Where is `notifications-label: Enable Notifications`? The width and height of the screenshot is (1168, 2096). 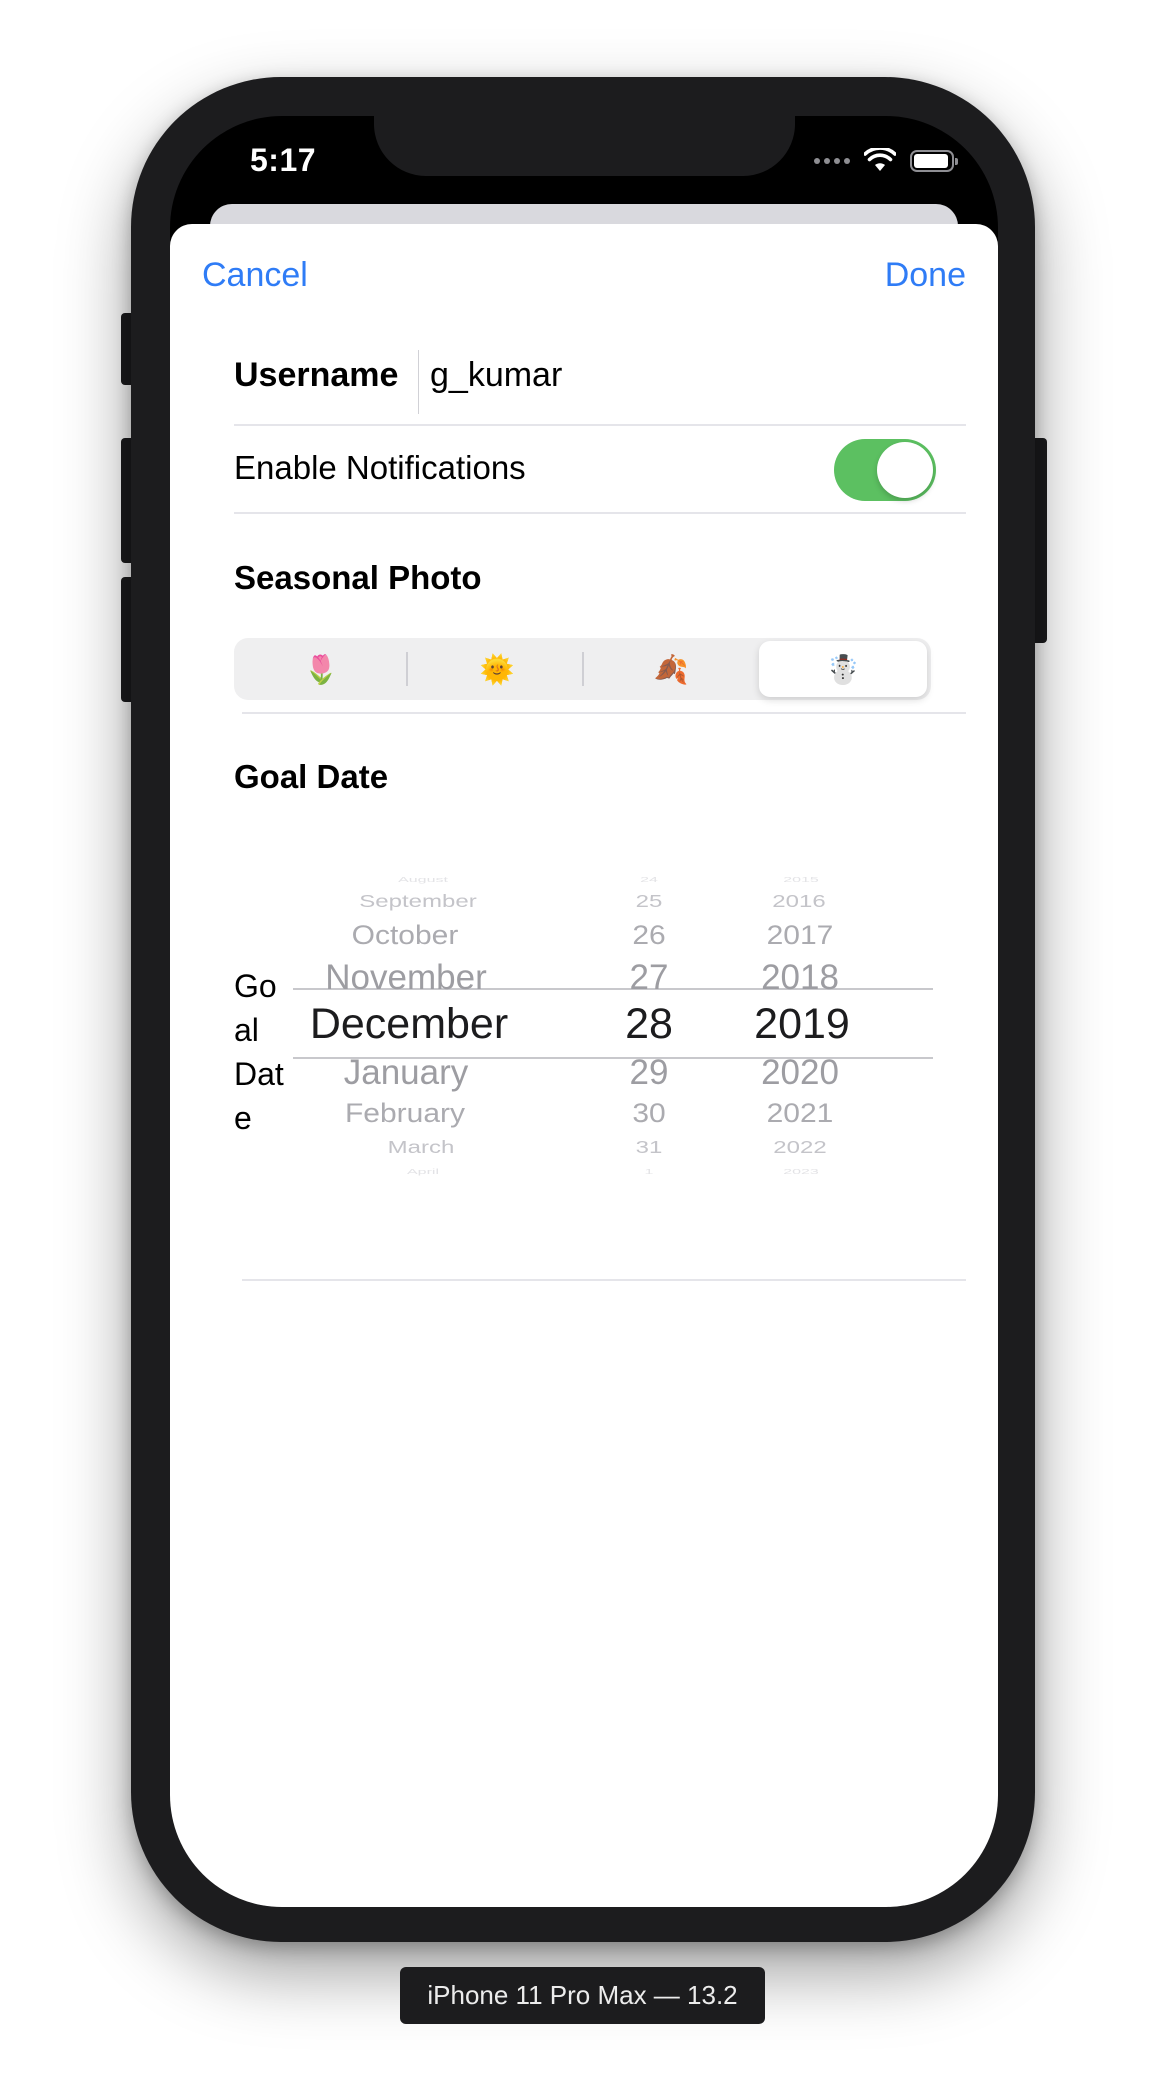 notifications-label: Enable Notifications is located at coordinates (380, 467).